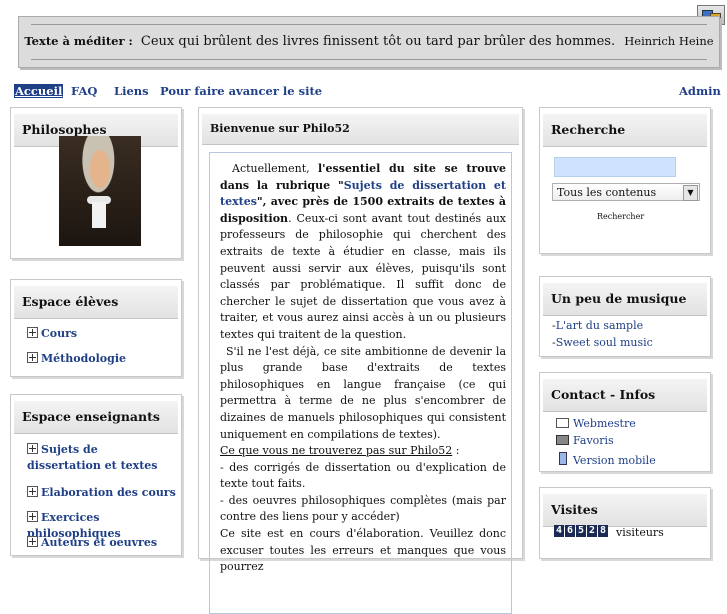  What do you see at coordinates (96, 302) in the screenshot?
I see `eleves-title: Espace élèves` at bounding box center [96, 302].